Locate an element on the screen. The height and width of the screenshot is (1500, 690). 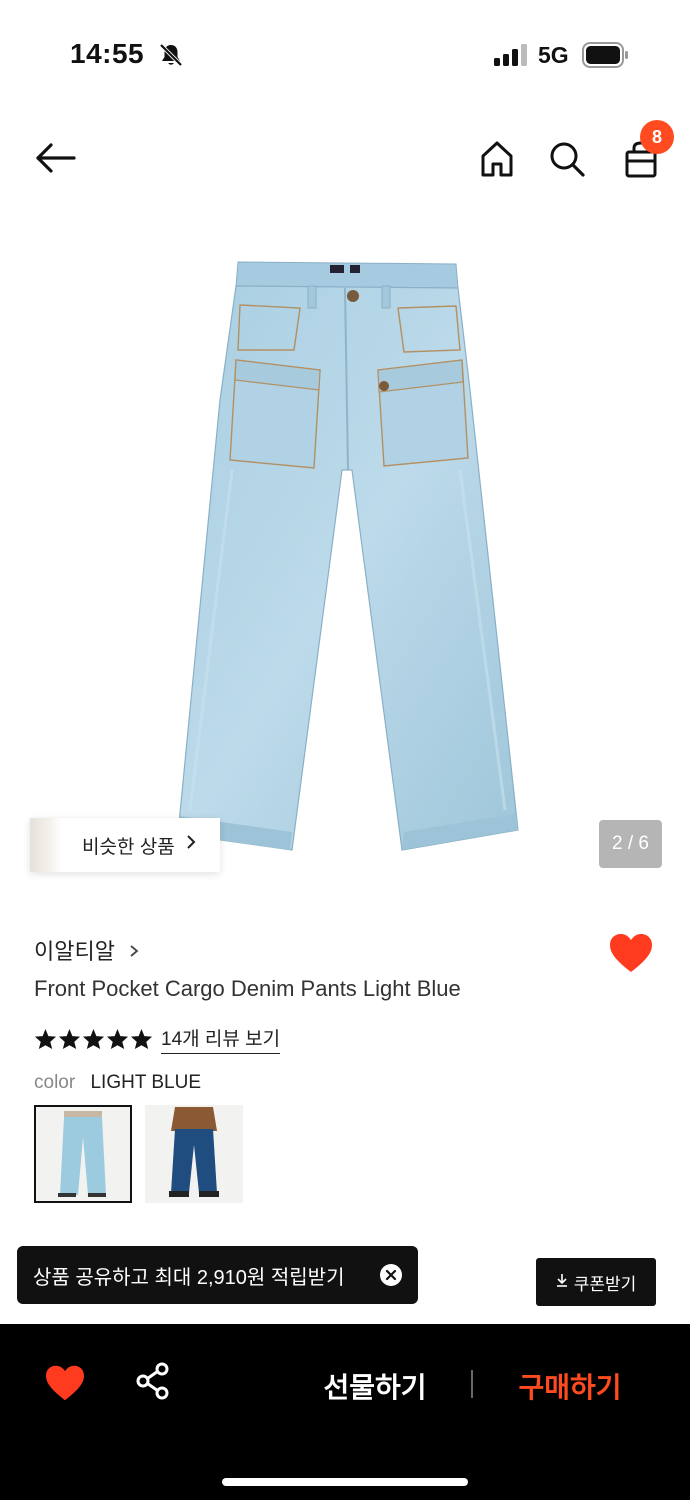
button-divider is located at coordinates (472, 1384).